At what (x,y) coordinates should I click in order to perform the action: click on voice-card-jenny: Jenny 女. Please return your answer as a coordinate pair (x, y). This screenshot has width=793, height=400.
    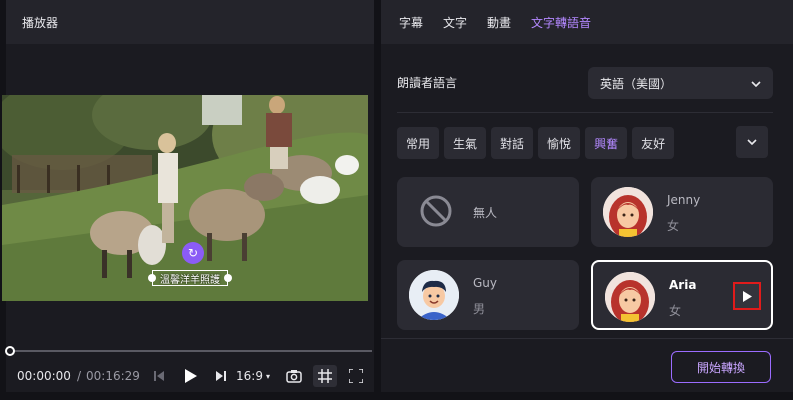
    Looking at the image, I should click on (682, 212).